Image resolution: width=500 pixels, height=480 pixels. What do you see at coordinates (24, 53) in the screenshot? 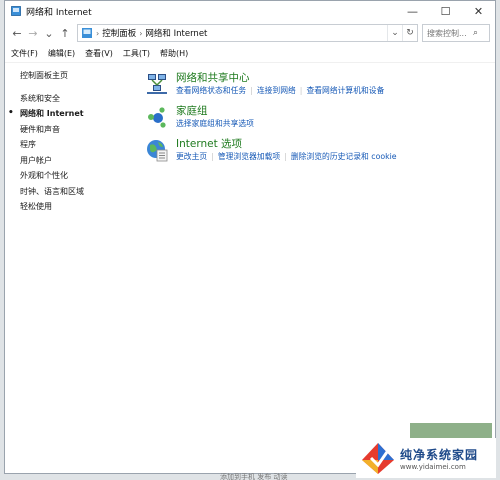
I see `menu-file: 文件(F)` at bounding box center [24, 53].